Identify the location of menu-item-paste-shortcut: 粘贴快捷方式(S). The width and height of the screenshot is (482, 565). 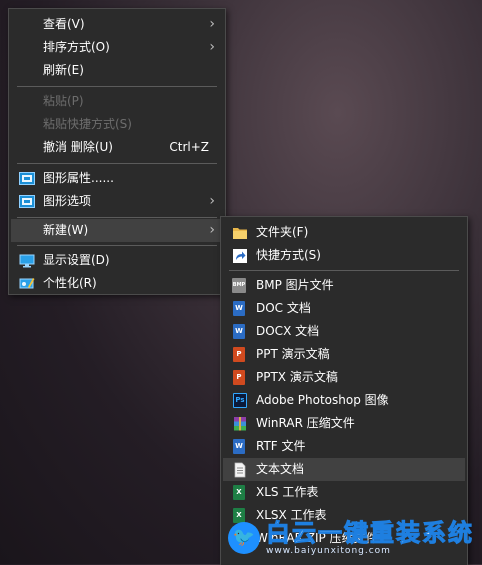
(117, 124).